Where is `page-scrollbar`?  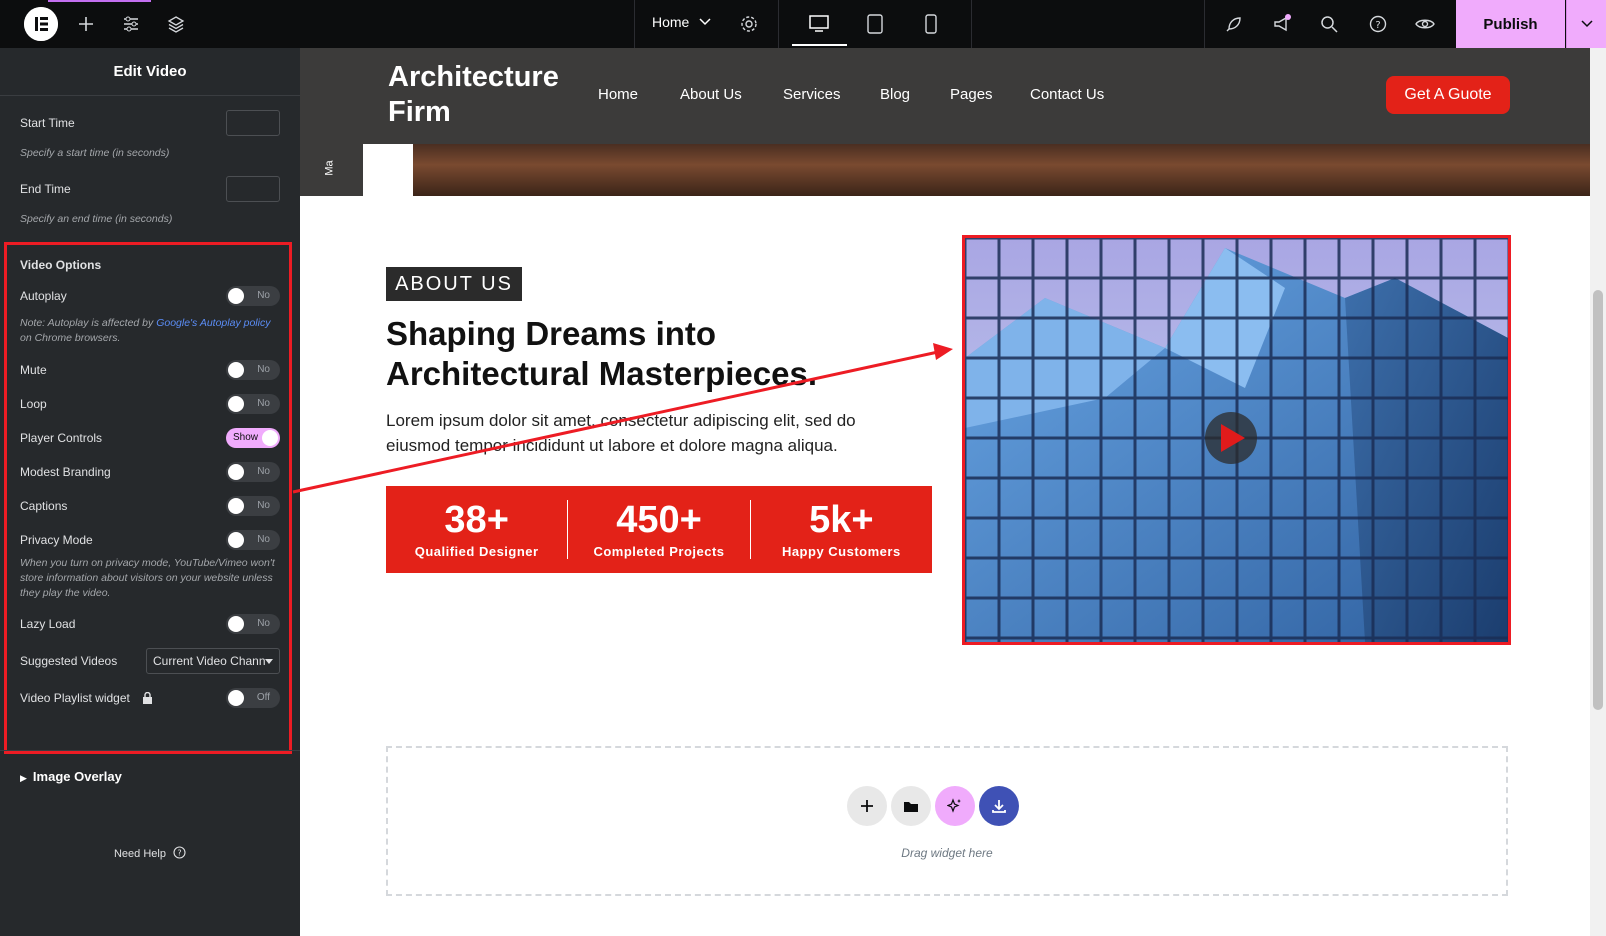 page-scrollbar is located at coordinates (1598, 492).